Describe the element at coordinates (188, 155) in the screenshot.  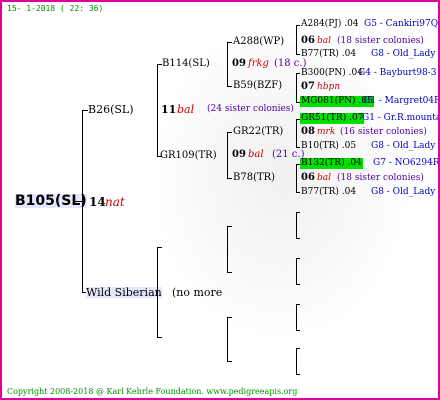
I see `gen3-b-name: GR109(TR)` at that location.